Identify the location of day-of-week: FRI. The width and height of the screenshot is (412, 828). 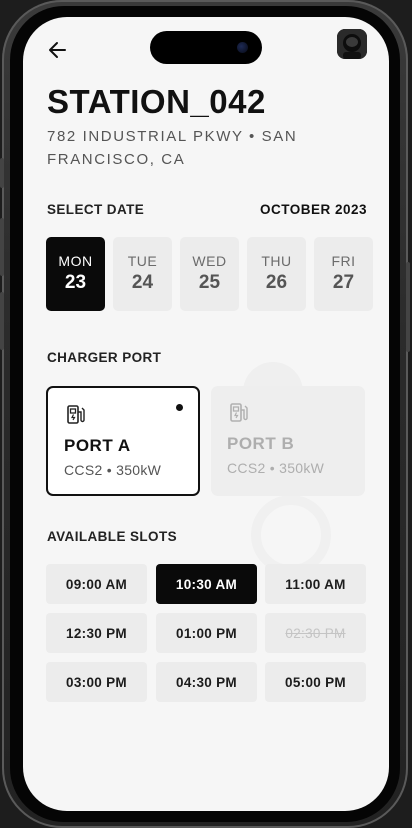
(343, 261).